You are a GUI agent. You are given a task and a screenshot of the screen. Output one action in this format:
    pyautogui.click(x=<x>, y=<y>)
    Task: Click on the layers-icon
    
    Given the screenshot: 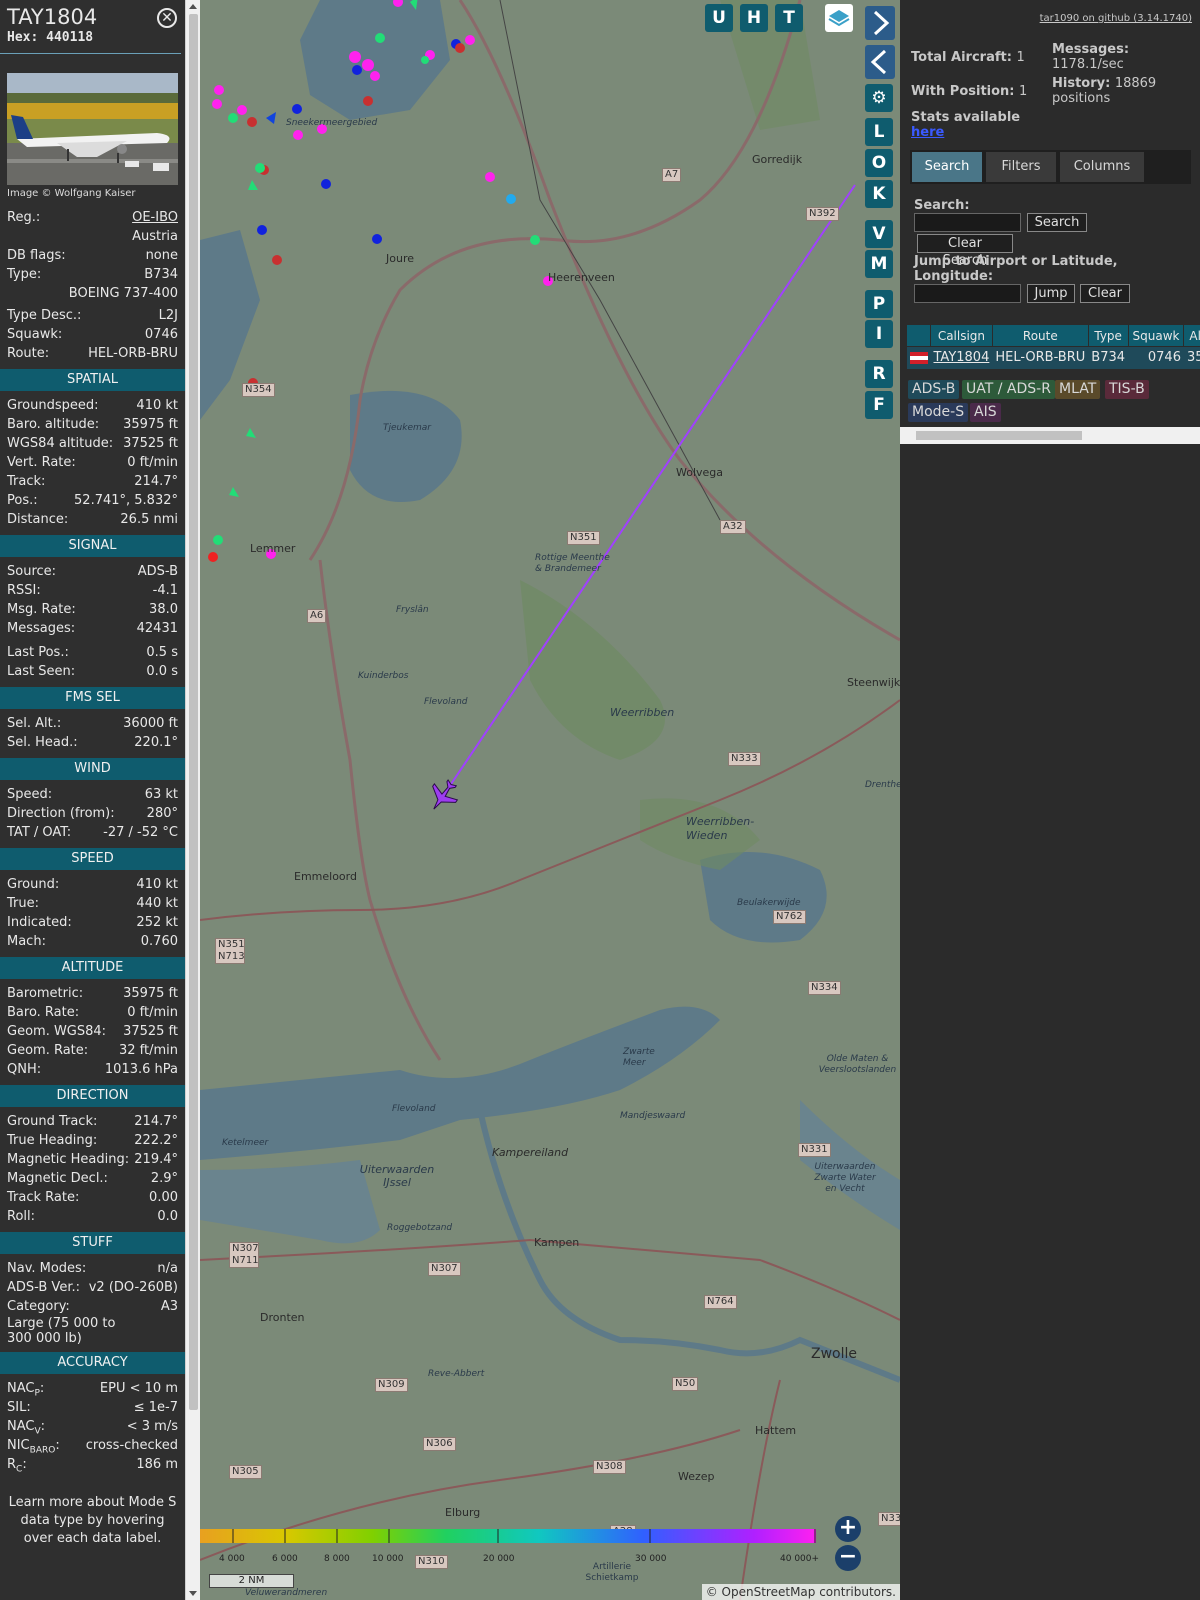 What is the action you would take?
    pyautogui.click(x=839, y=18)
    